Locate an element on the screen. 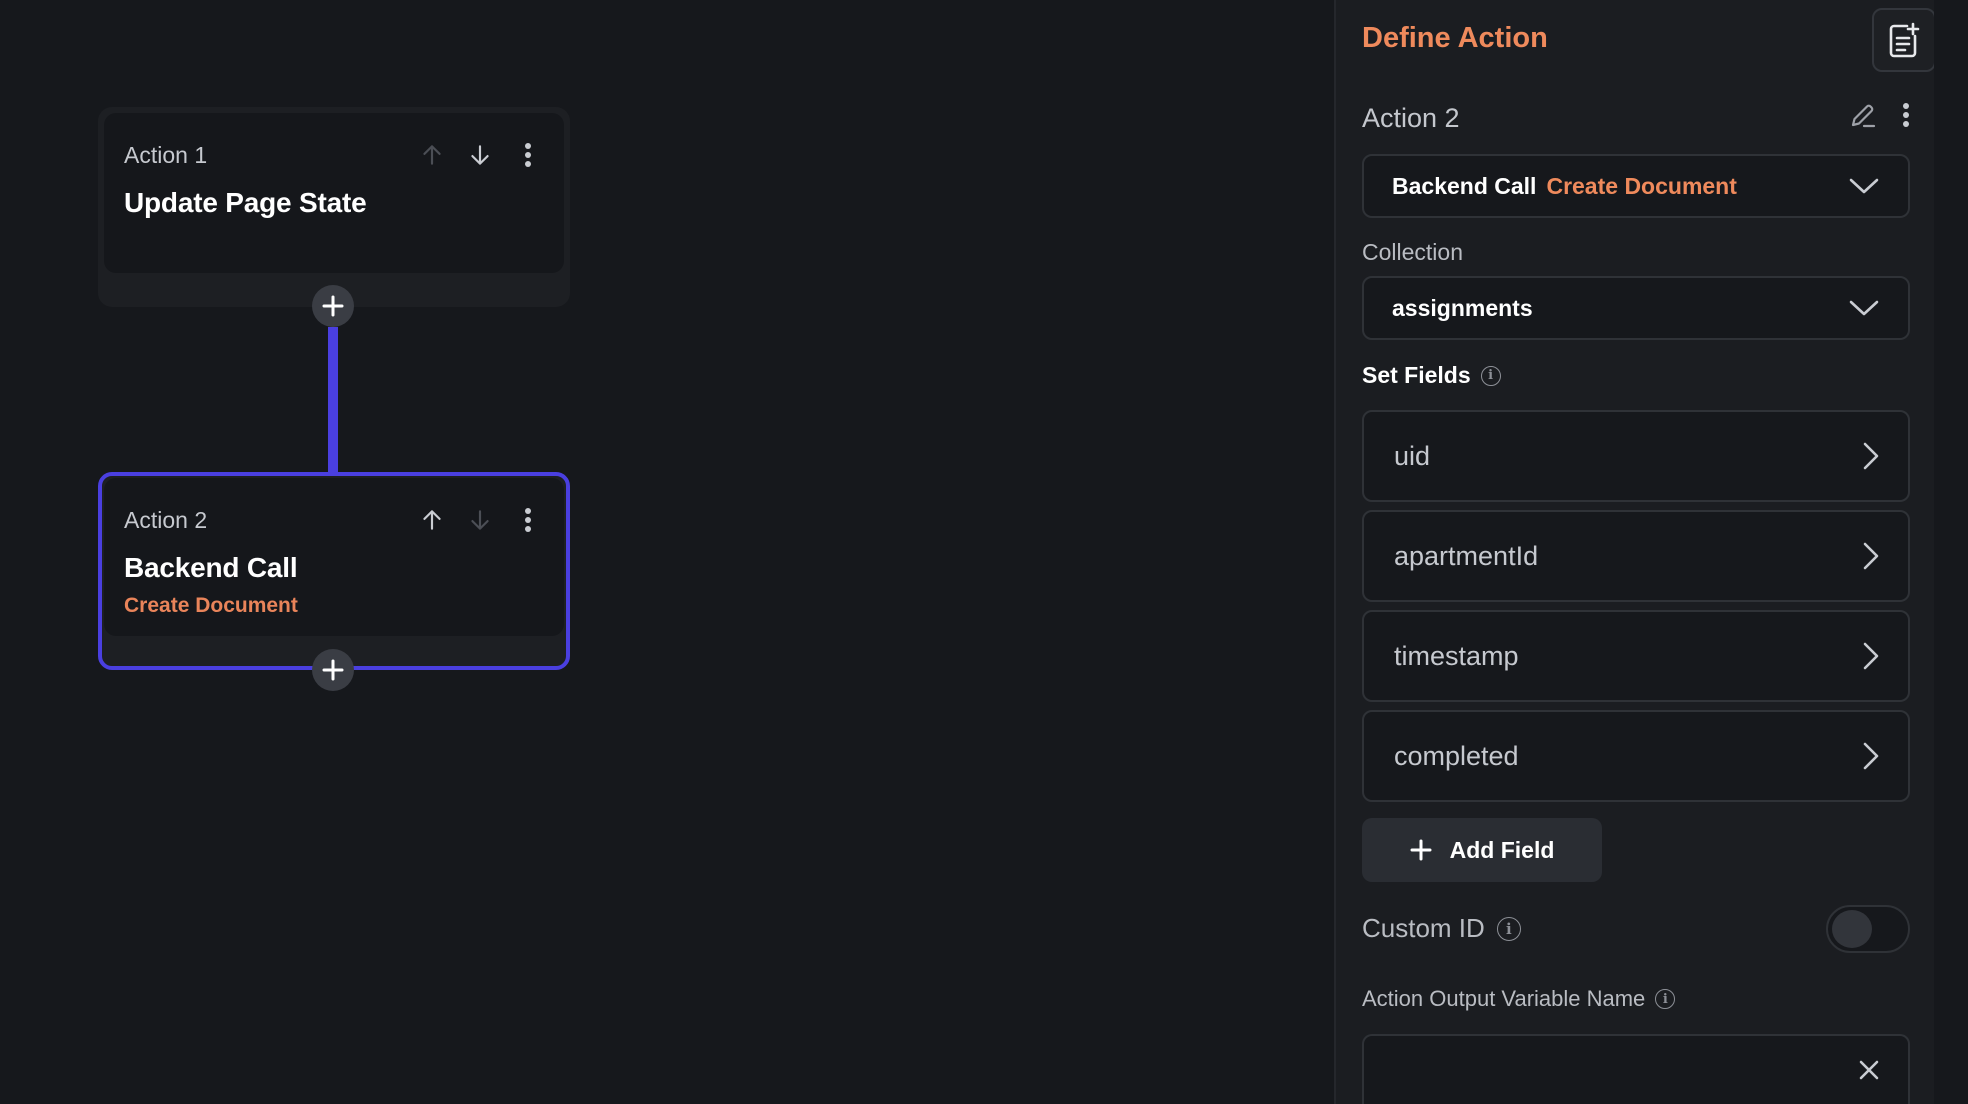 This screenshot has height=1104, width=1968. flow-connector is located at coordinates (333, 399).